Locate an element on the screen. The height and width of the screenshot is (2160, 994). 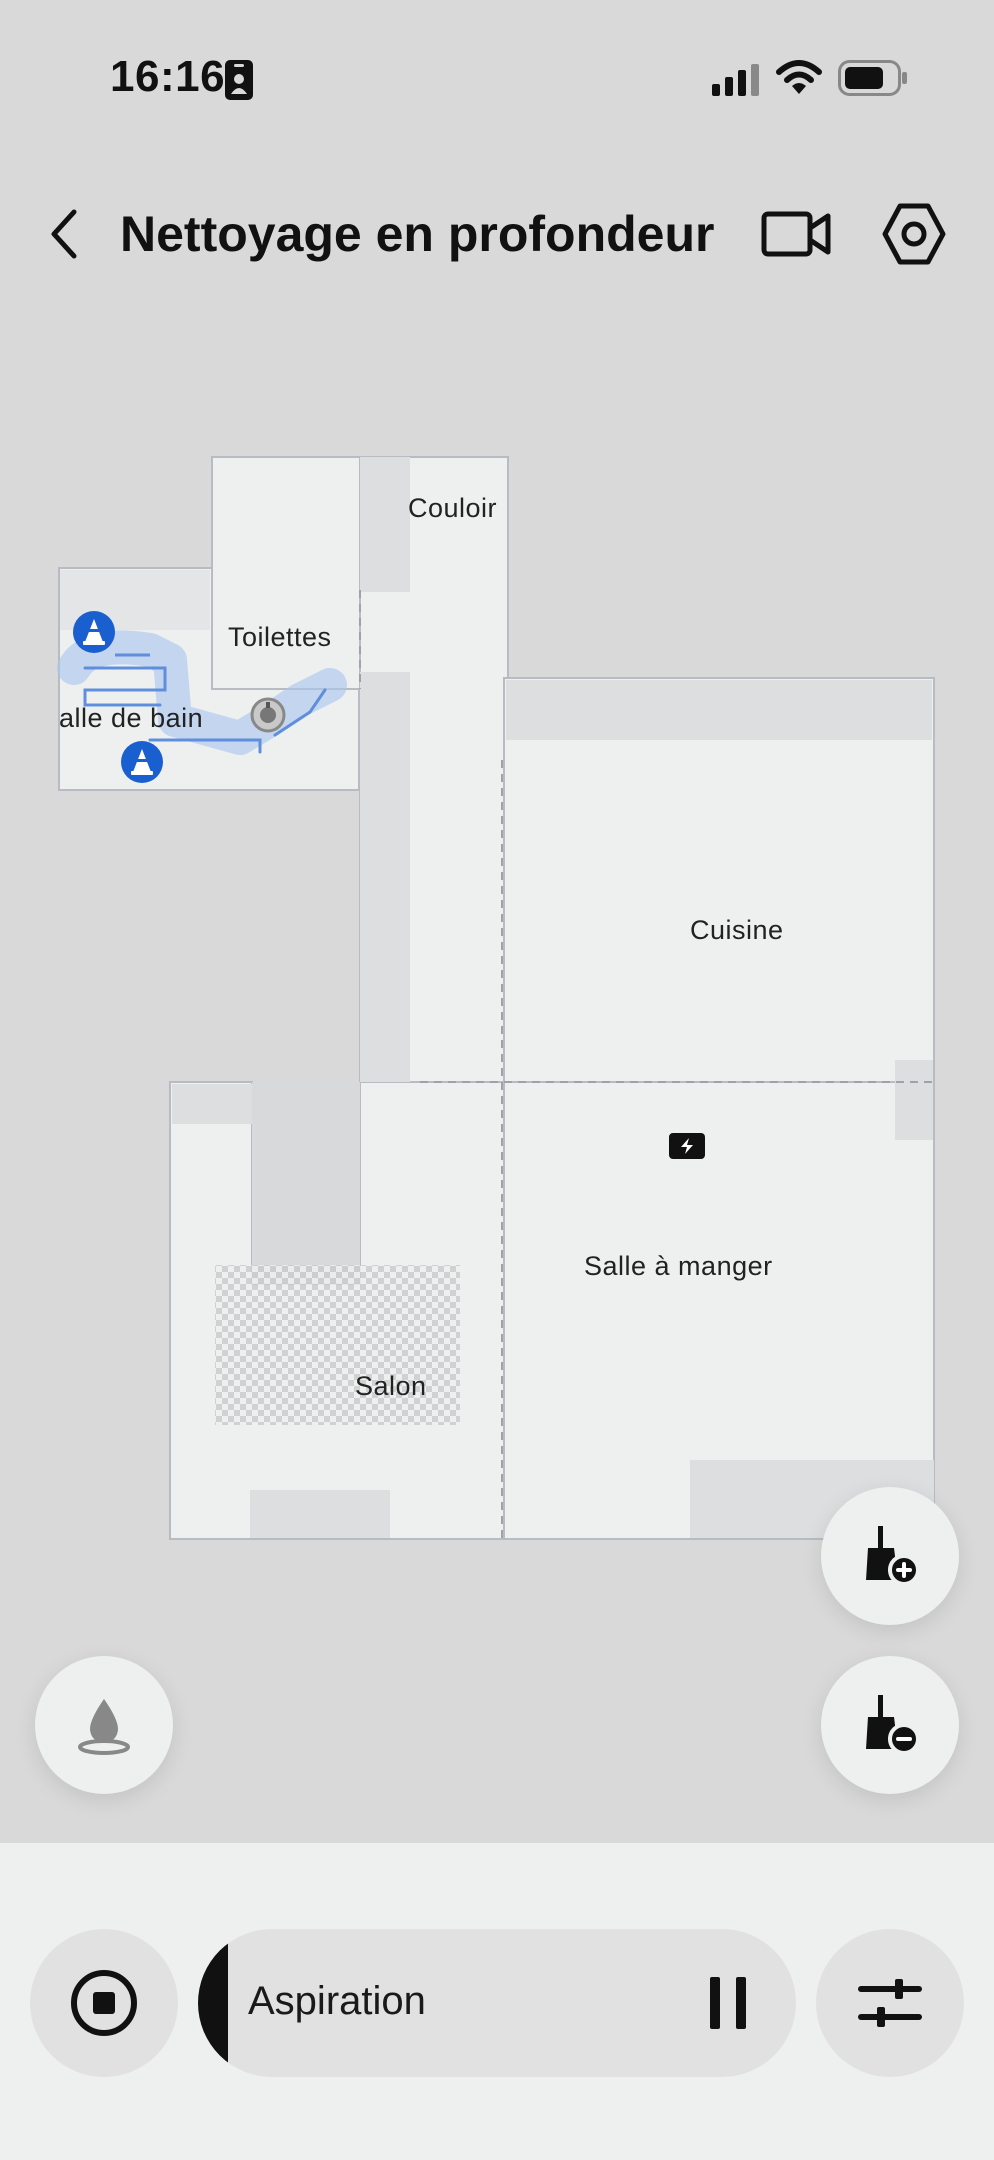
room-label-salle-a-manger: Salle à manger is located at coordinates (678, 1266).